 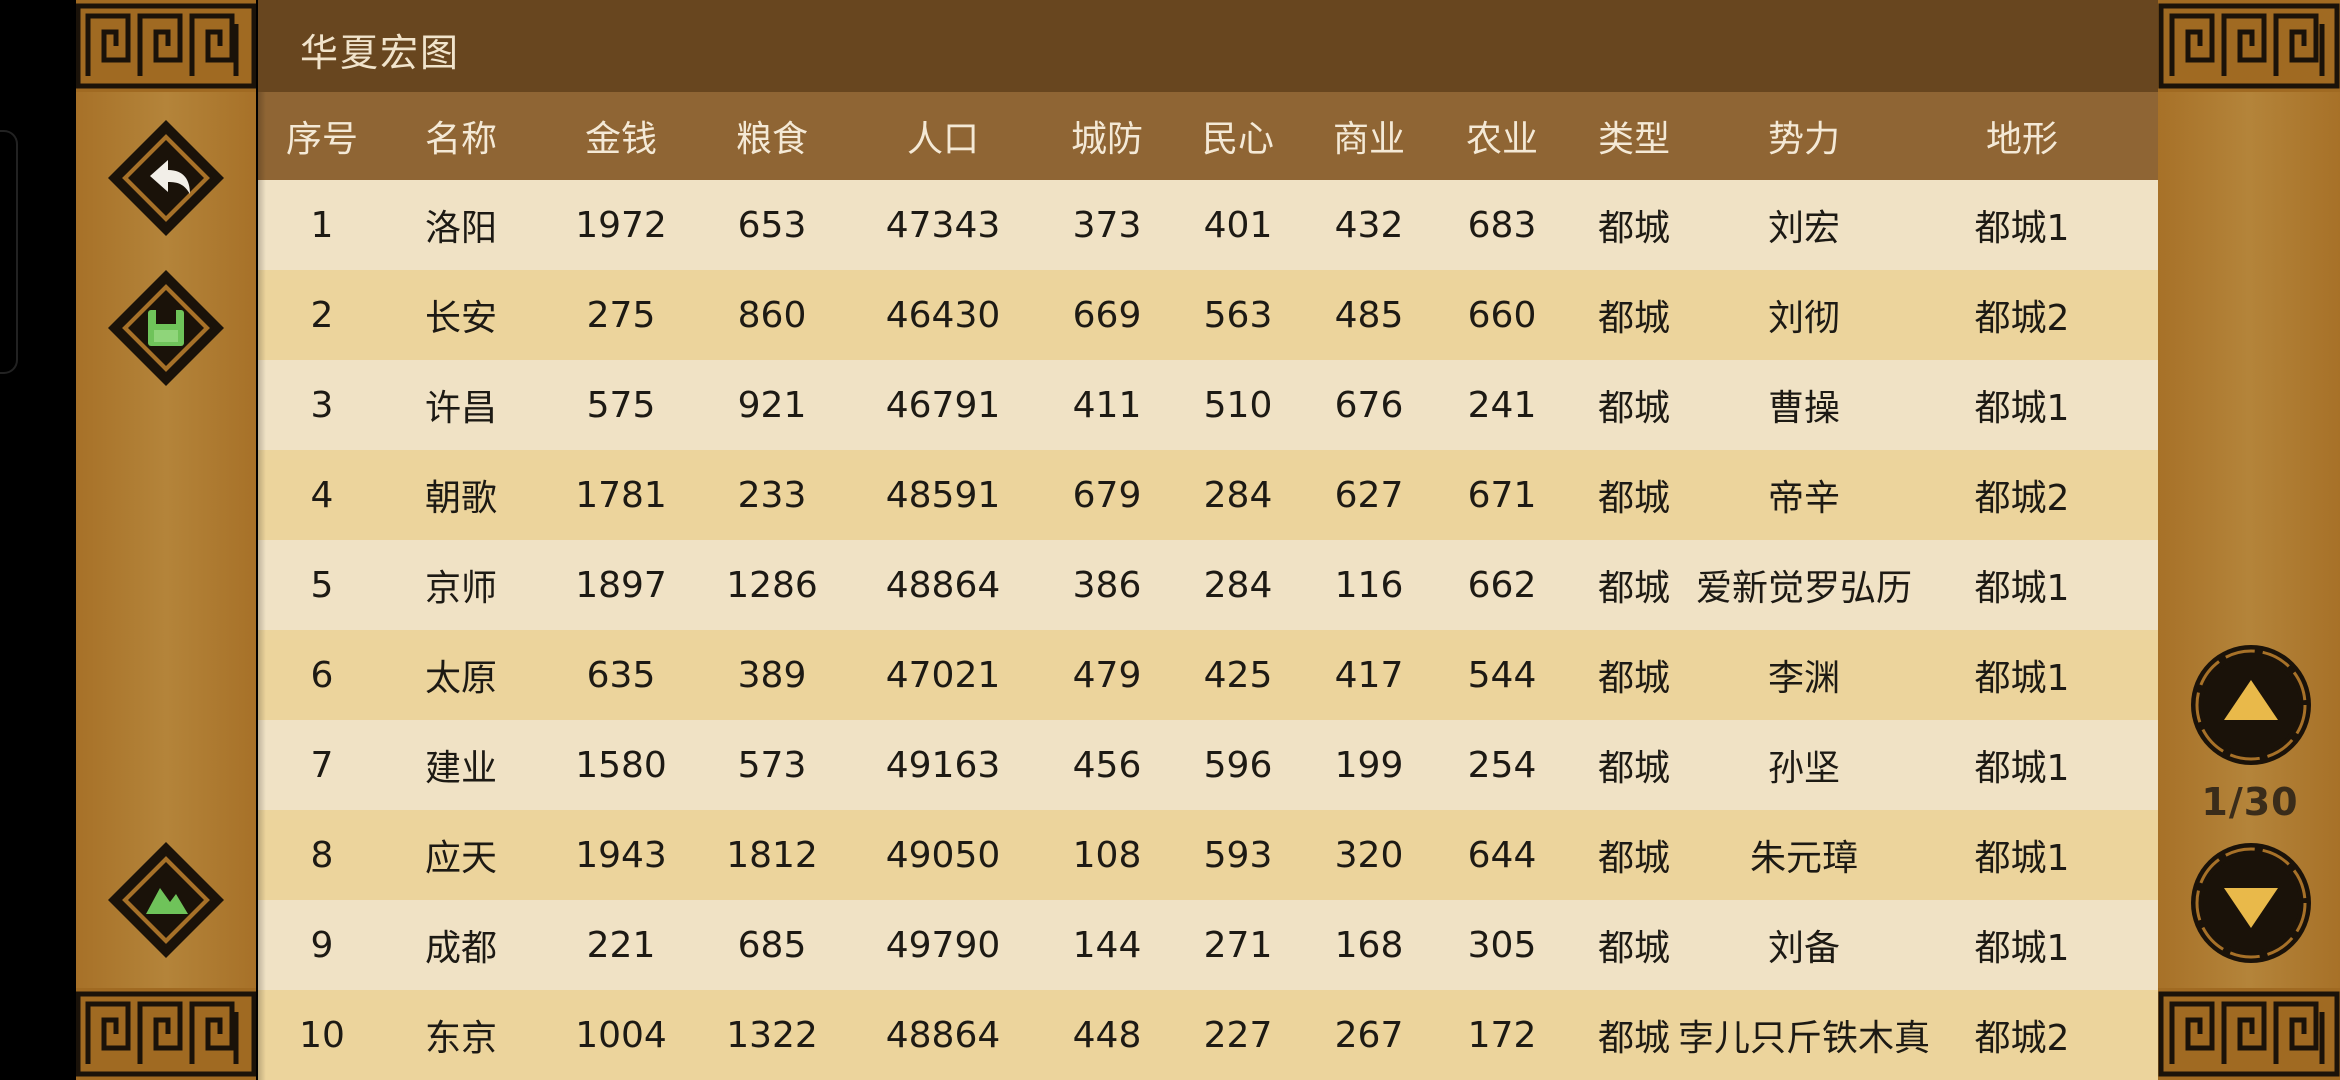 I want to click on meander-border-bottom-right, so click(x=2249, y=1034).